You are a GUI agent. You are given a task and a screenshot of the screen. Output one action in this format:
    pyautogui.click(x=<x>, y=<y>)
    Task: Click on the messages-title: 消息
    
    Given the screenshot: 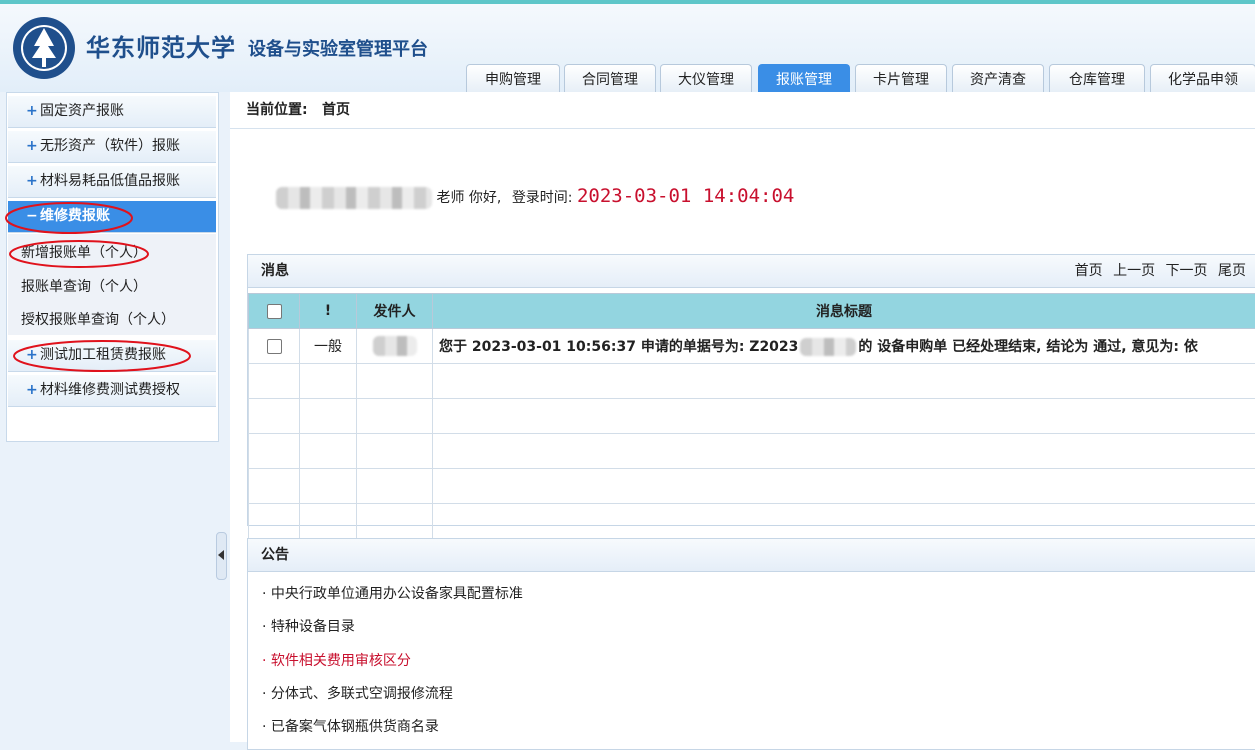 What is the action you would take?
    pyautogui.click(x=275, y=271)
    